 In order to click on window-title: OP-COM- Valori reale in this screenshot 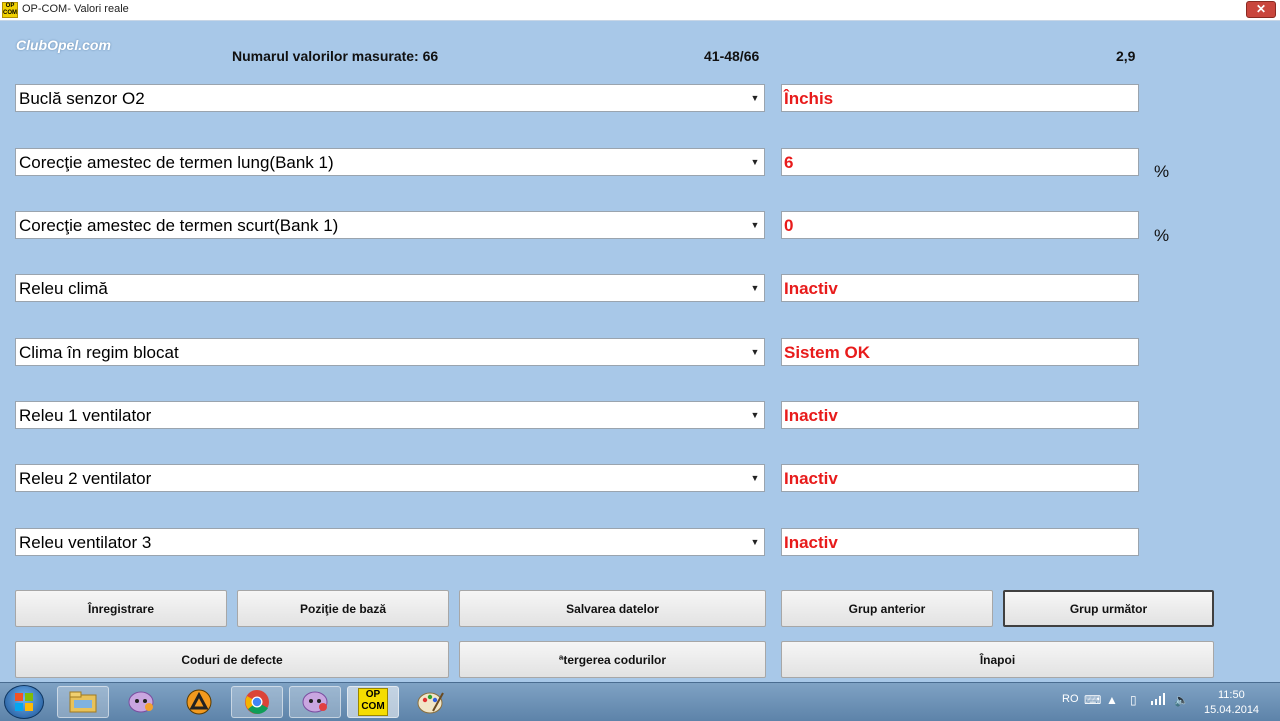, I will do `click(75, 9)`.